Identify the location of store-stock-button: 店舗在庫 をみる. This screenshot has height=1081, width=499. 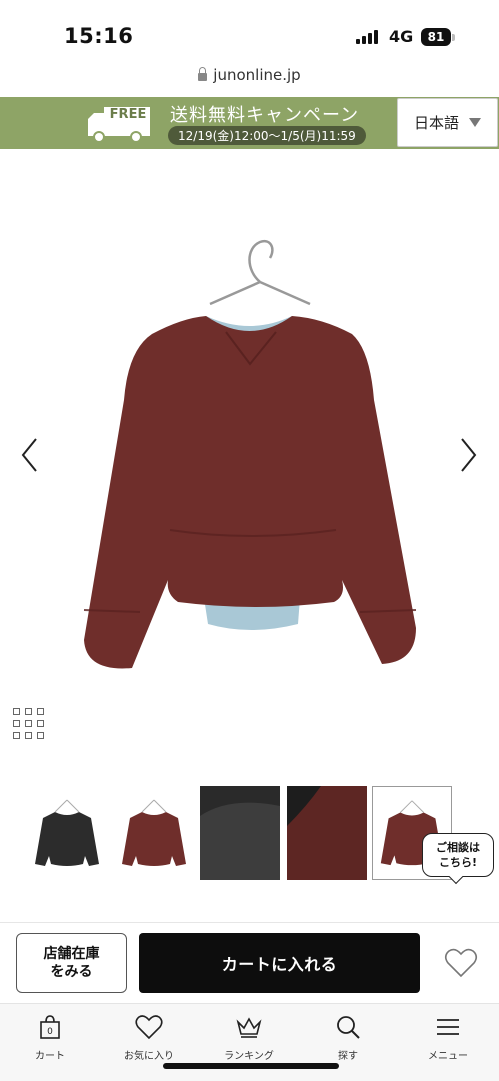
(71, 963).